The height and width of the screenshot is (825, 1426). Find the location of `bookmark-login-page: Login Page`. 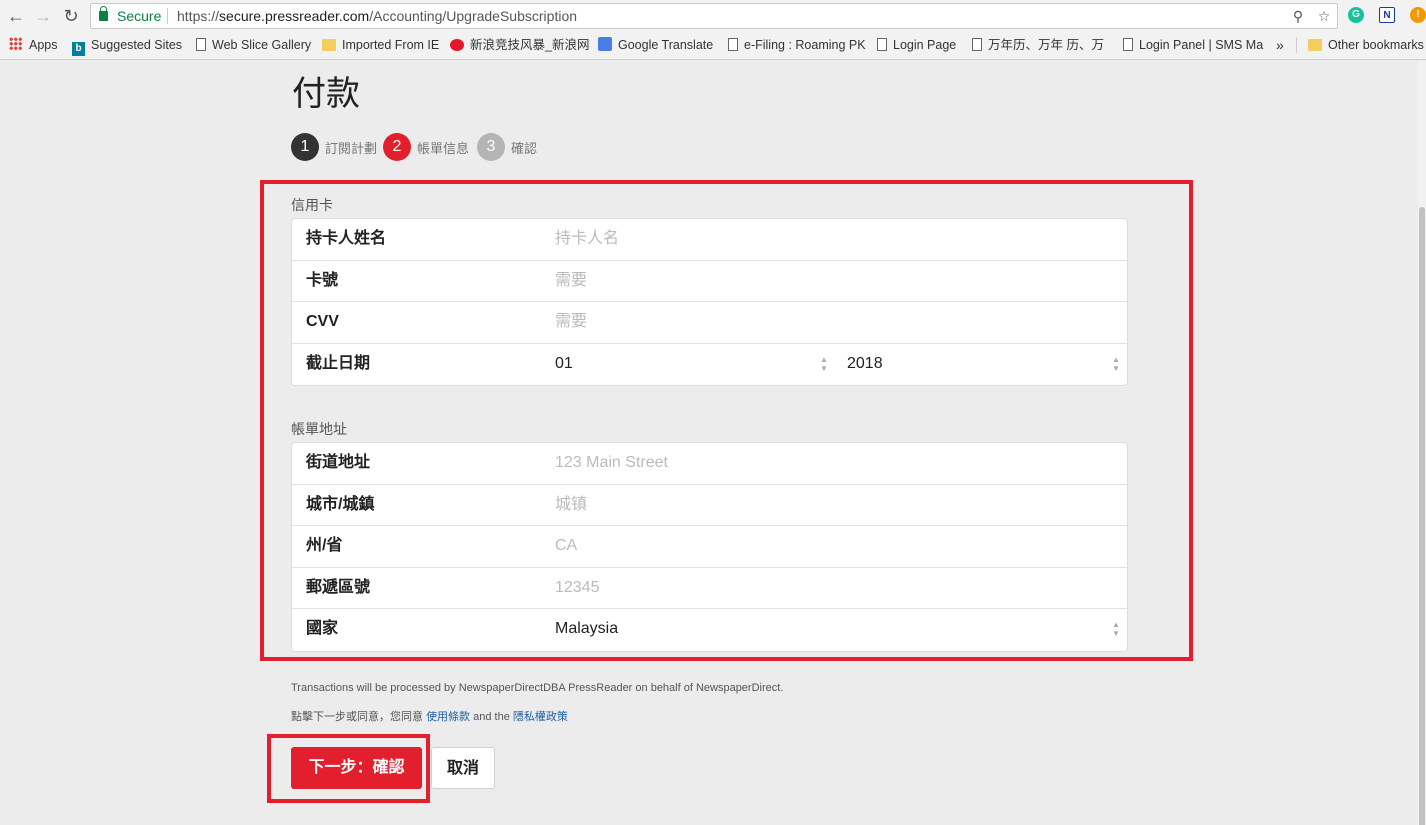

bookmark-login-page: Login Page is located at coordinates (916, 45).